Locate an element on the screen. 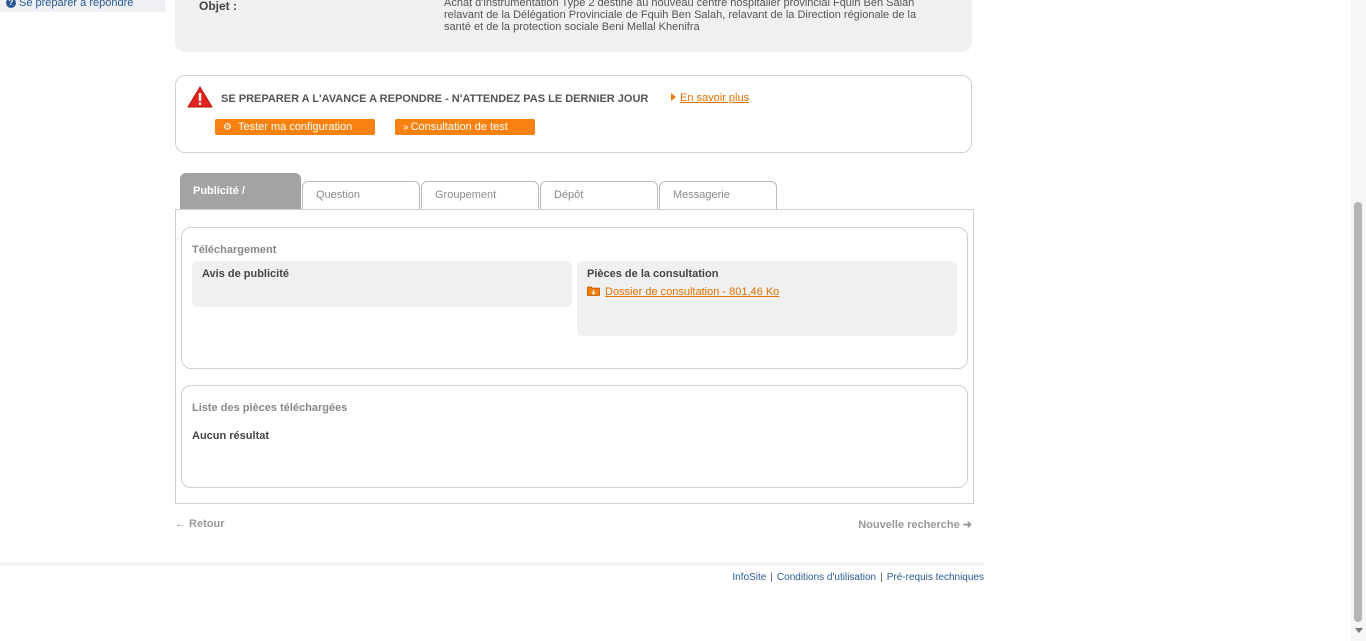 Image resolution: width=1366 pixels, height=641 pixels. scroll-down-arrow-icon is located at coordinates (1359, 630).